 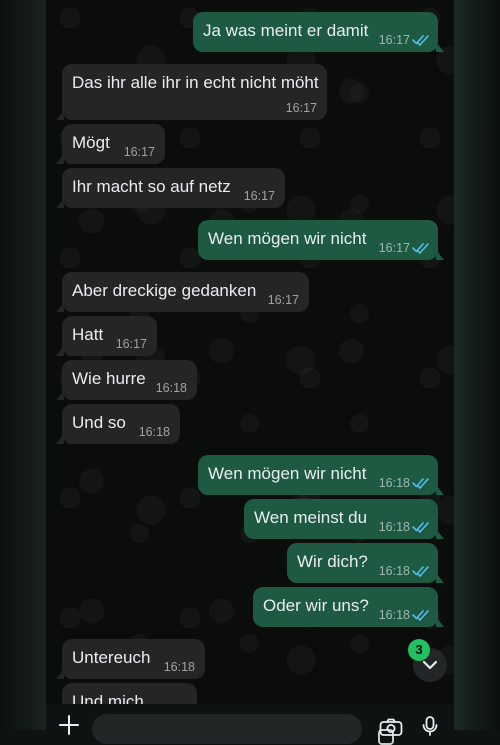 I want to click on right-backdrop, so click(x=477, y=365).